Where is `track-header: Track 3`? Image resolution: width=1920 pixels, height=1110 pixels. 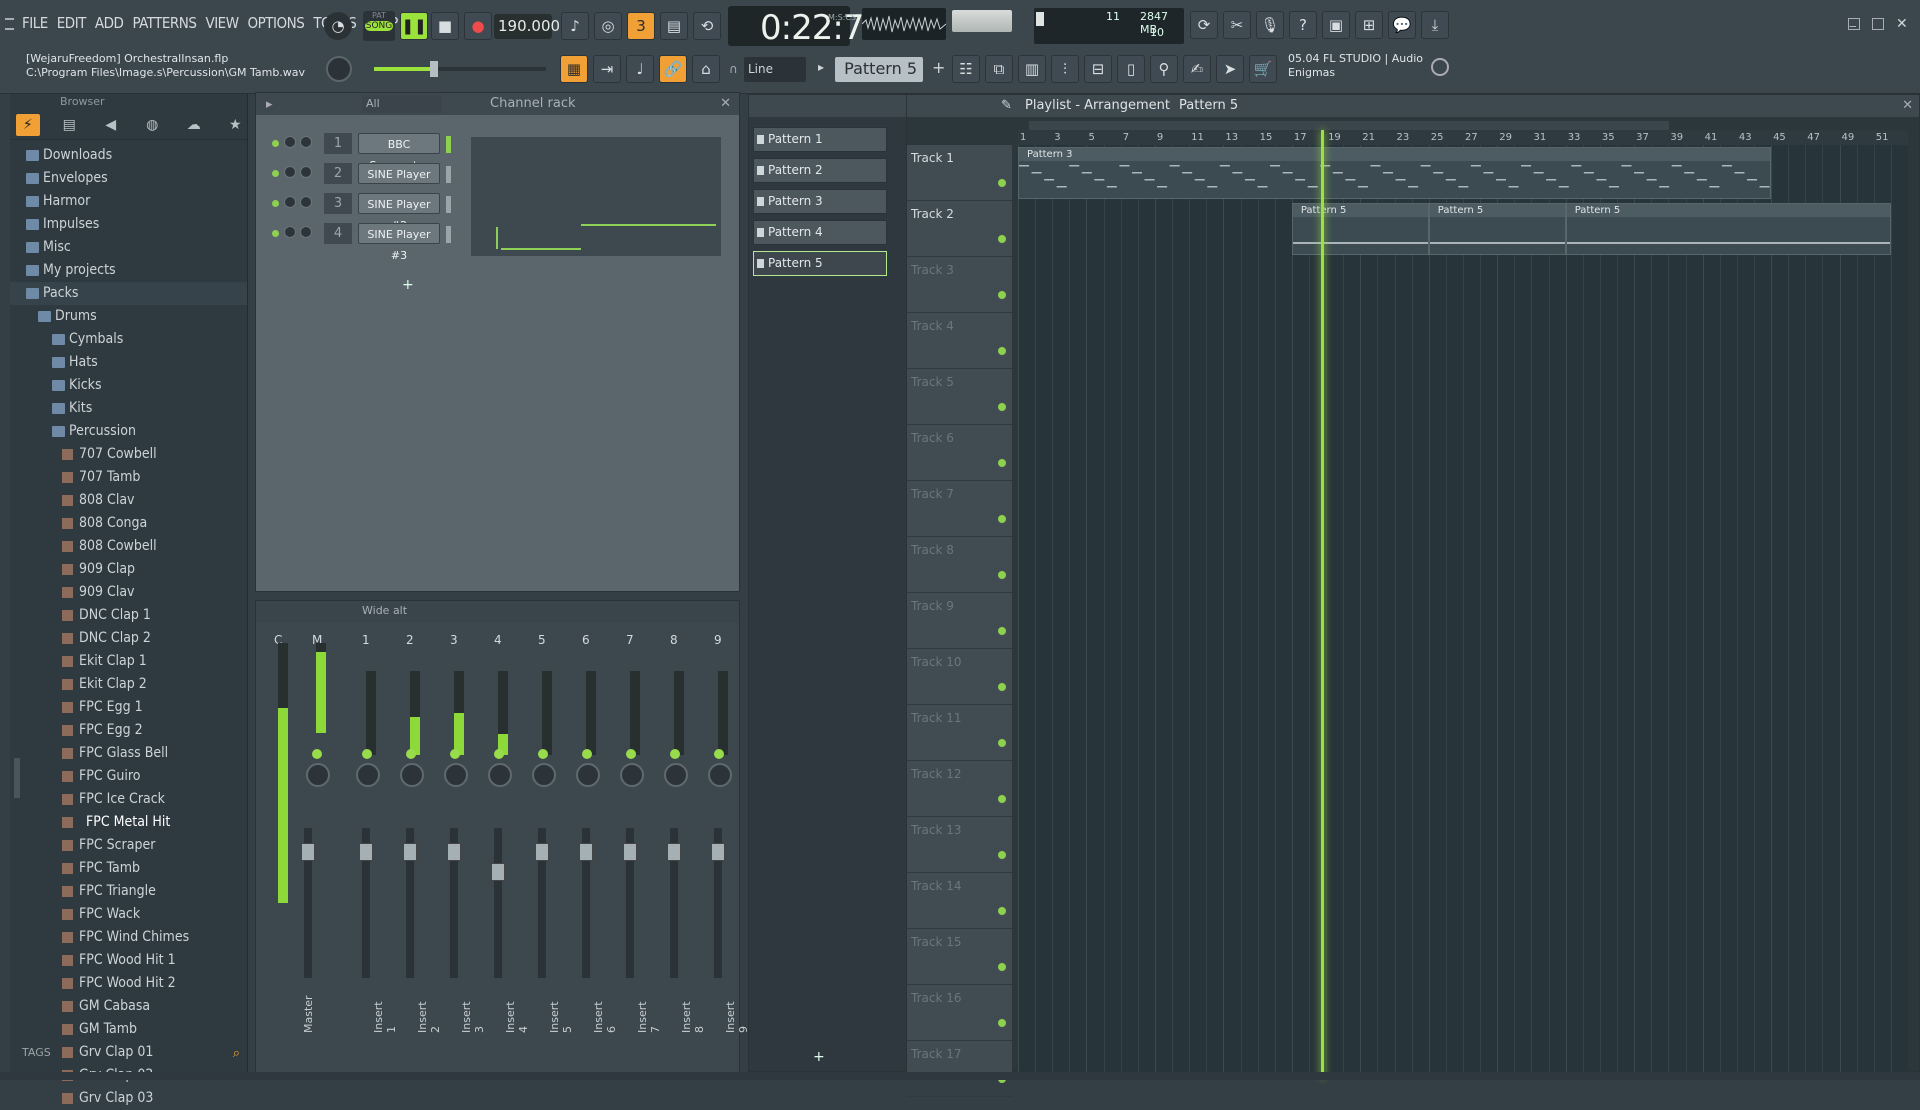 track-header: Track 3 is located at coordinates (959, 285).